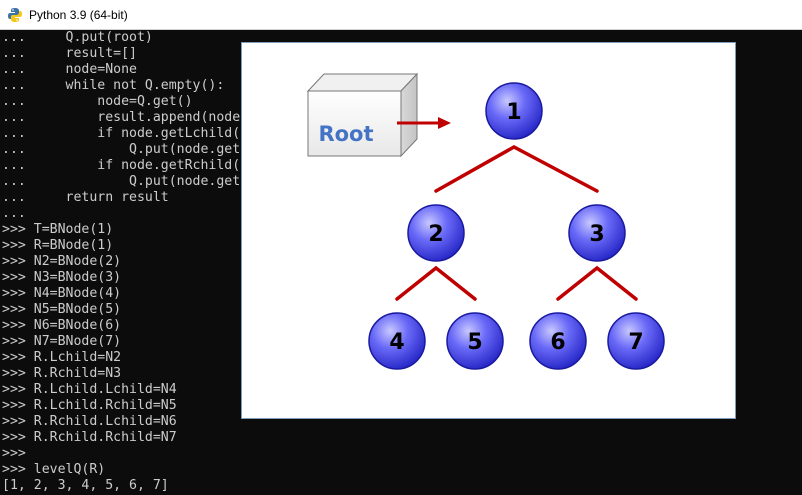 Image resolution: width=802 pixels, height=495 pixels. I want to click on tree-node-6: 6, so click(558, 341).